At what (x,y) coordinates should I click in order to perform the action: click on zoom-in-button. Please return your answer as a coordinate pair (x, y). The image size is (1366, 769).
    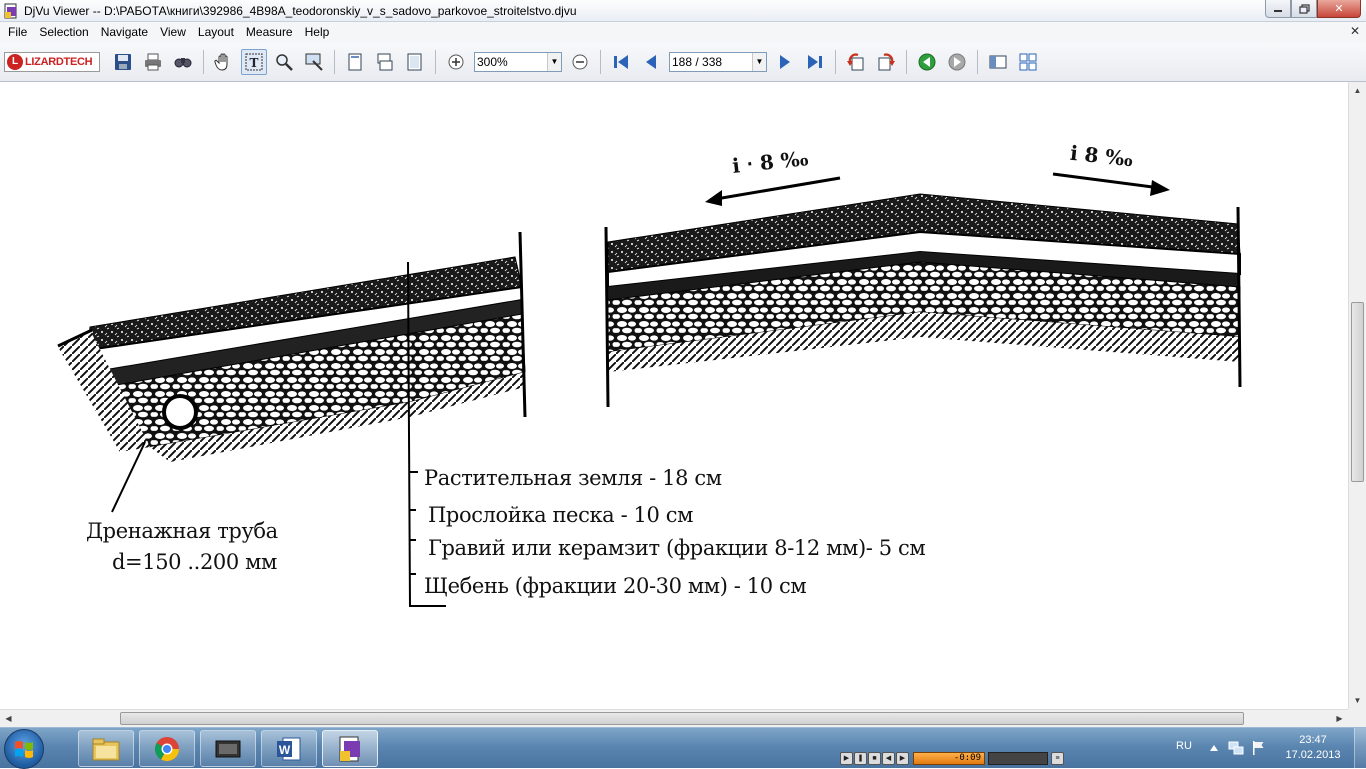
    Looking at the image, I should click on (456, 62).